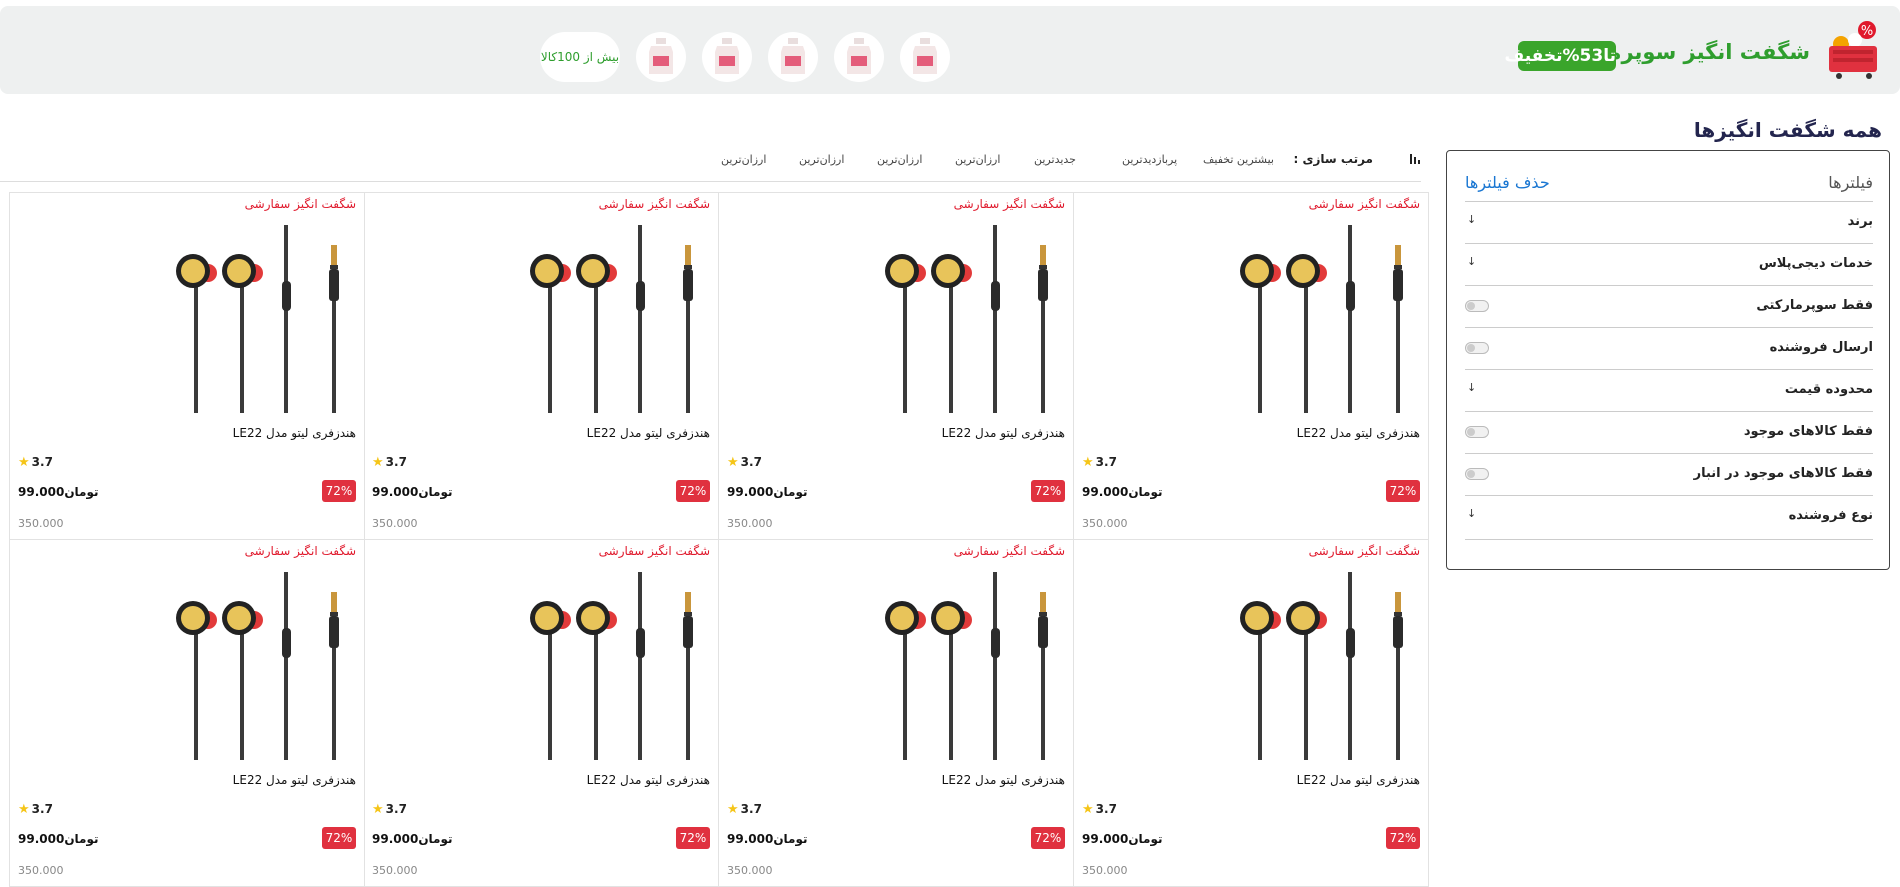  What do you see at coordinates (1821, 347) in the screenshot?
I see `filter-label: ارسال فروشنده` at bounding box center [1821, 347].